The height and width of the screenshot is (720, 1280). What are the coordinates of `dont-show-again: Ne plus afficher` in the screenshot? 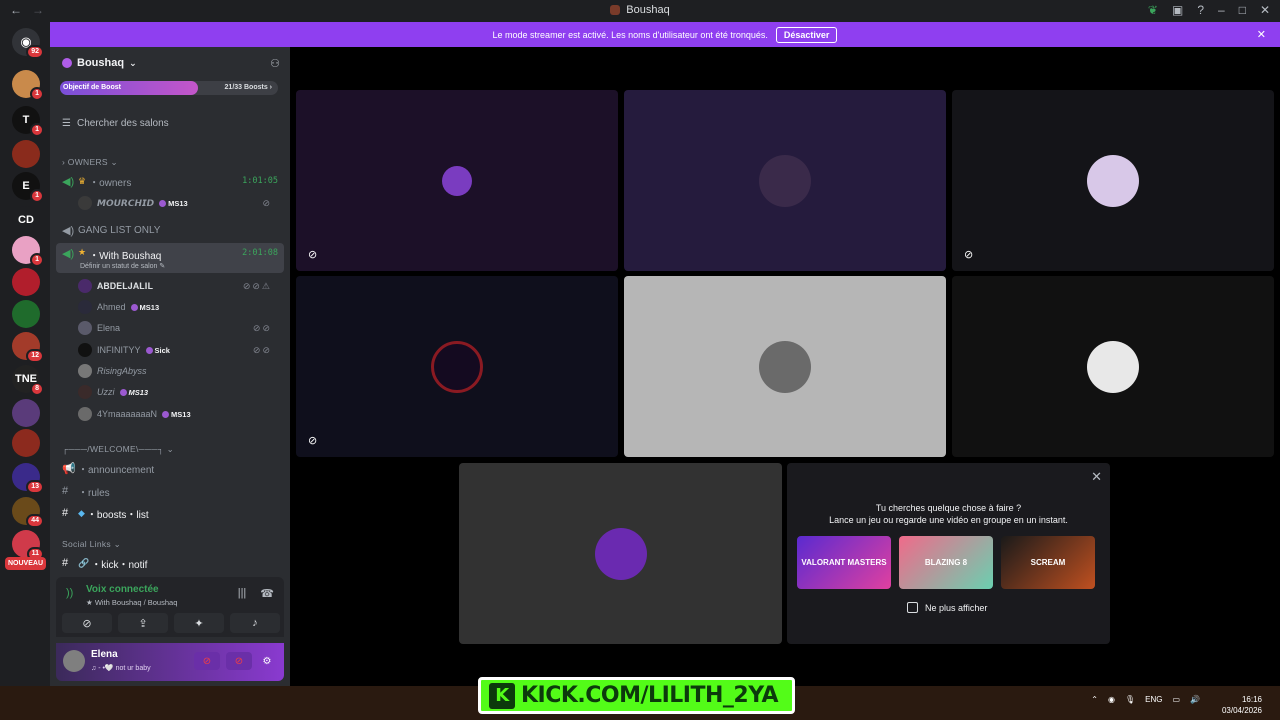 It's located at (947, 607).